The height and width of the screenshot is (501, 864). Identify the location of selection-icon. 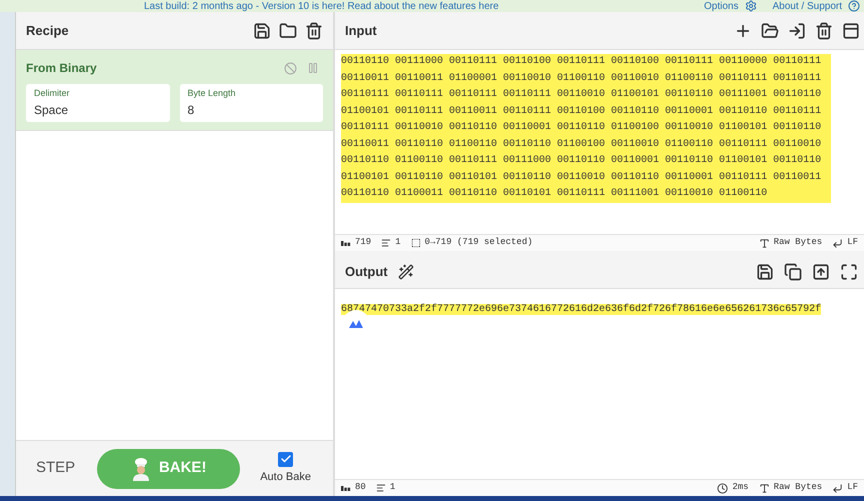
(415, 243).